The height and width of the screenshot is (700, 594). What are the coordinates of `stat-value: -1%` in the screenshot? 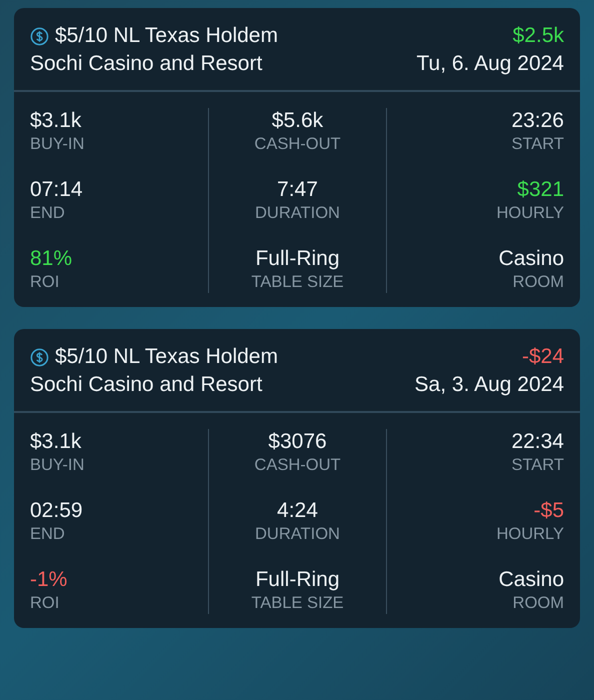 It's located at (49, 579).